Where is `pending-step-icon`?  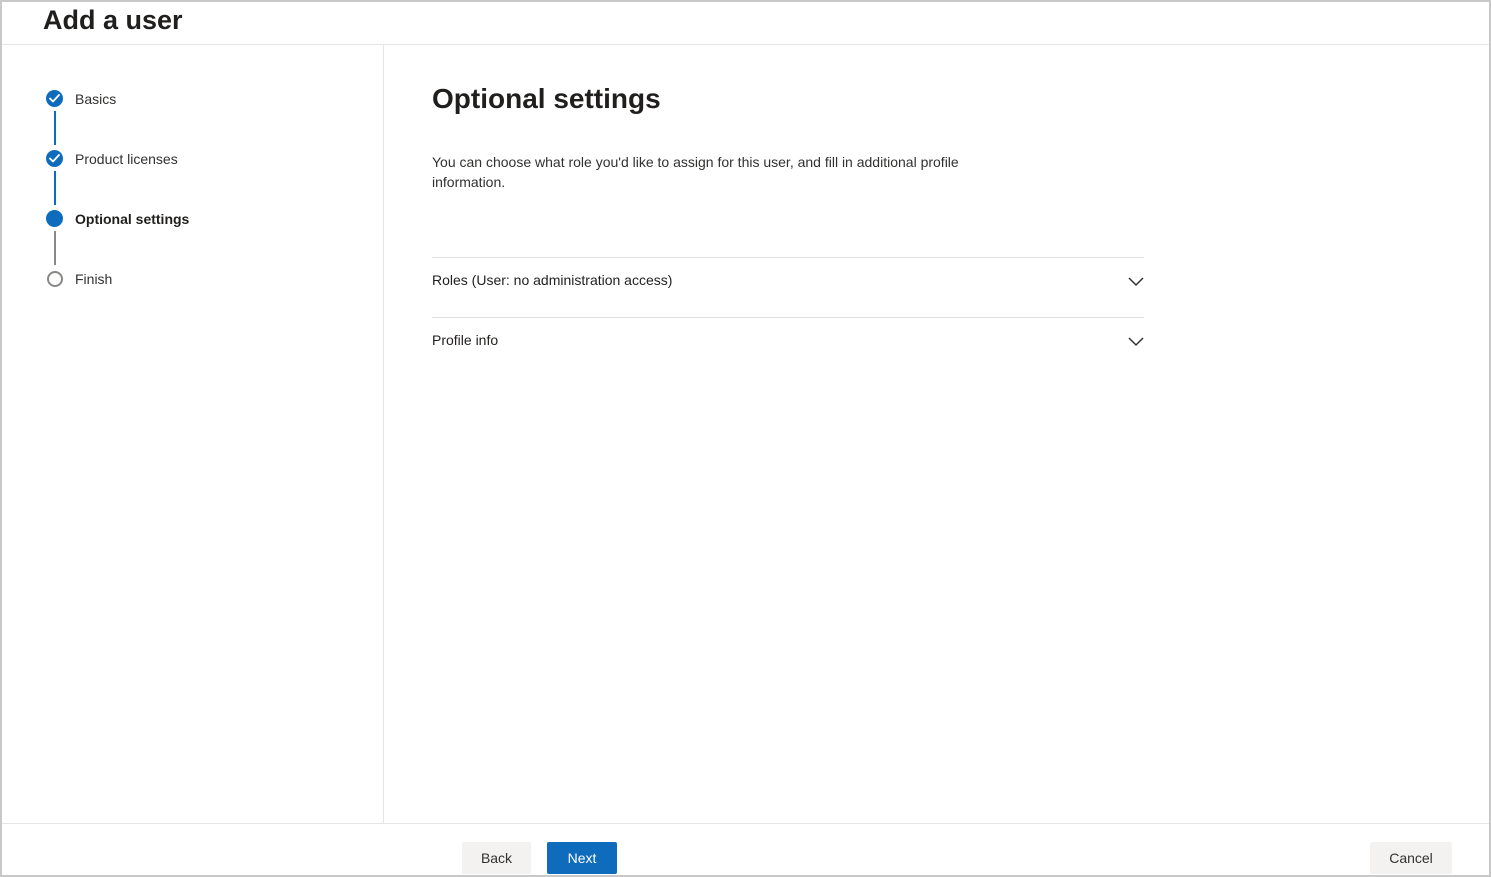 pending-step-icon is located at coordinates (55, 279).